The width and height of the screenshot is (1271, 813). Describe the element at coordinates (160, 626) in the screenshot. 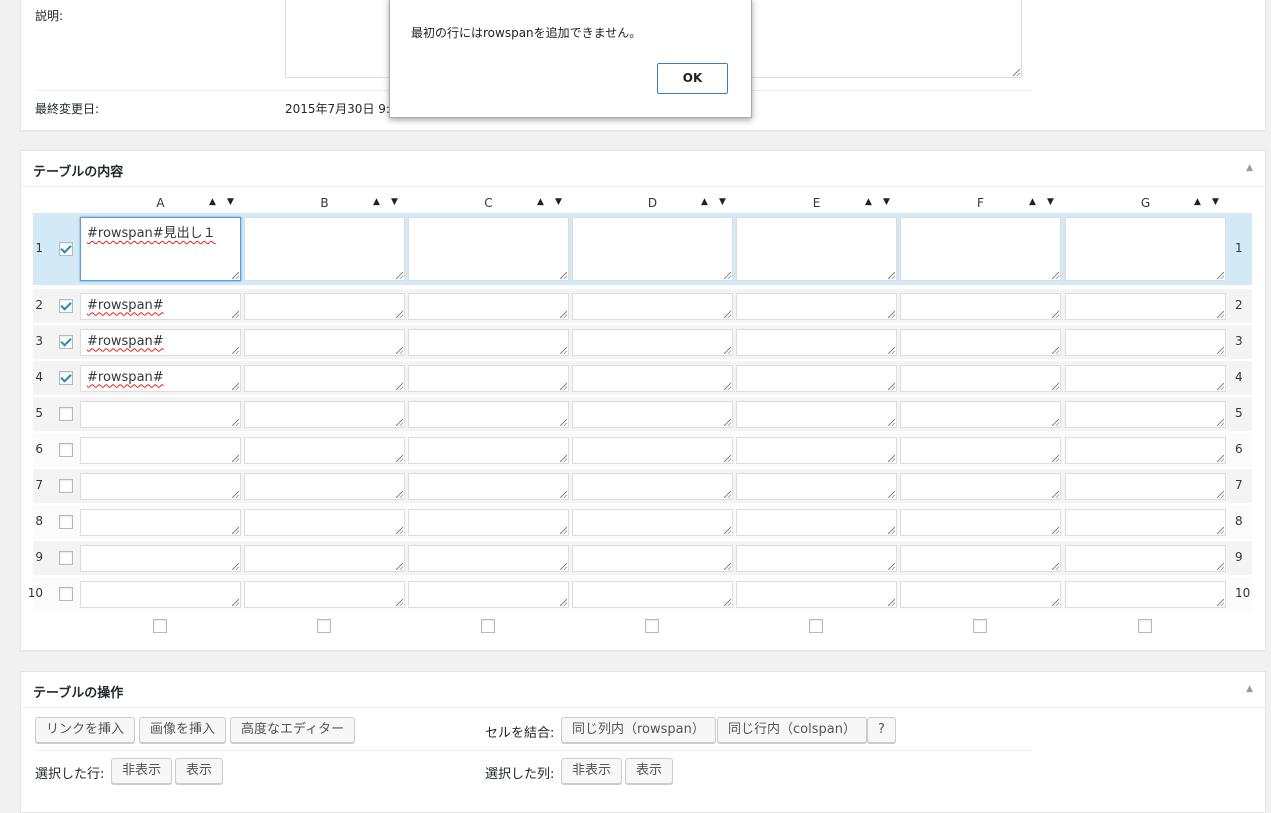

I see `column-select-checkbox-a` at that location.